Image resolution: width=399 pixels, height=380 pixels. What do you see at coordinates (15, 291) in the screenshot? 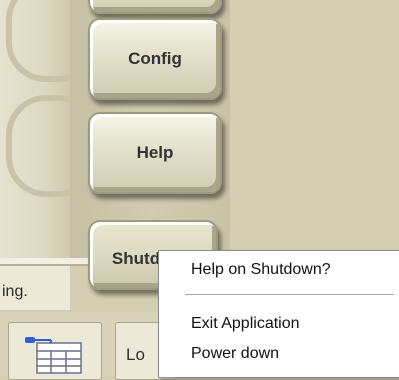
I see `status-text: ing.` at bounding box center [15, 291].